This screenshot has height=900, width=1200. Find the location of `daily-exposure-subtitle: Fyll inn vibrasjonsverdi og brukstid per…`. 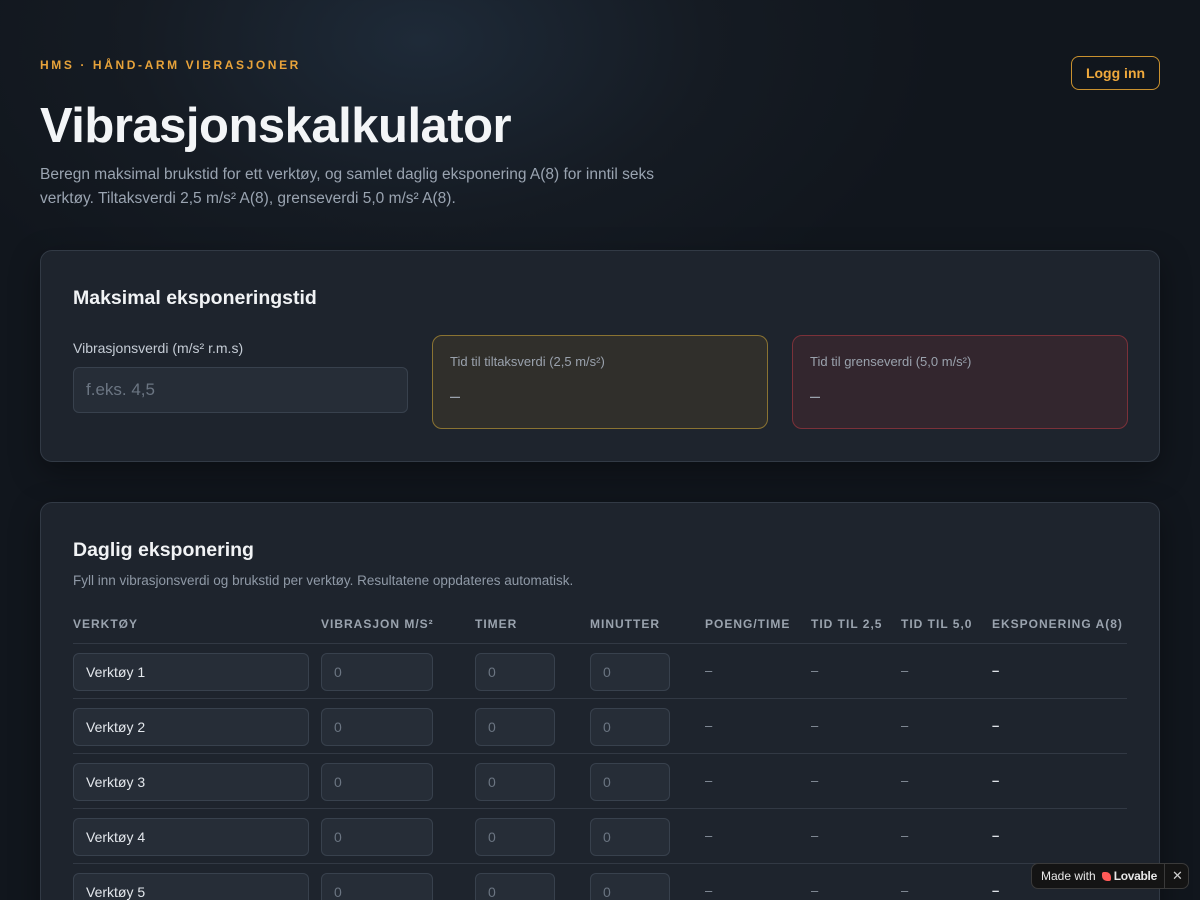

daily-exposure-subtitle: Fyll inn vibrasjonsverdi og brukstid per… is located at coordinates (323, 580).